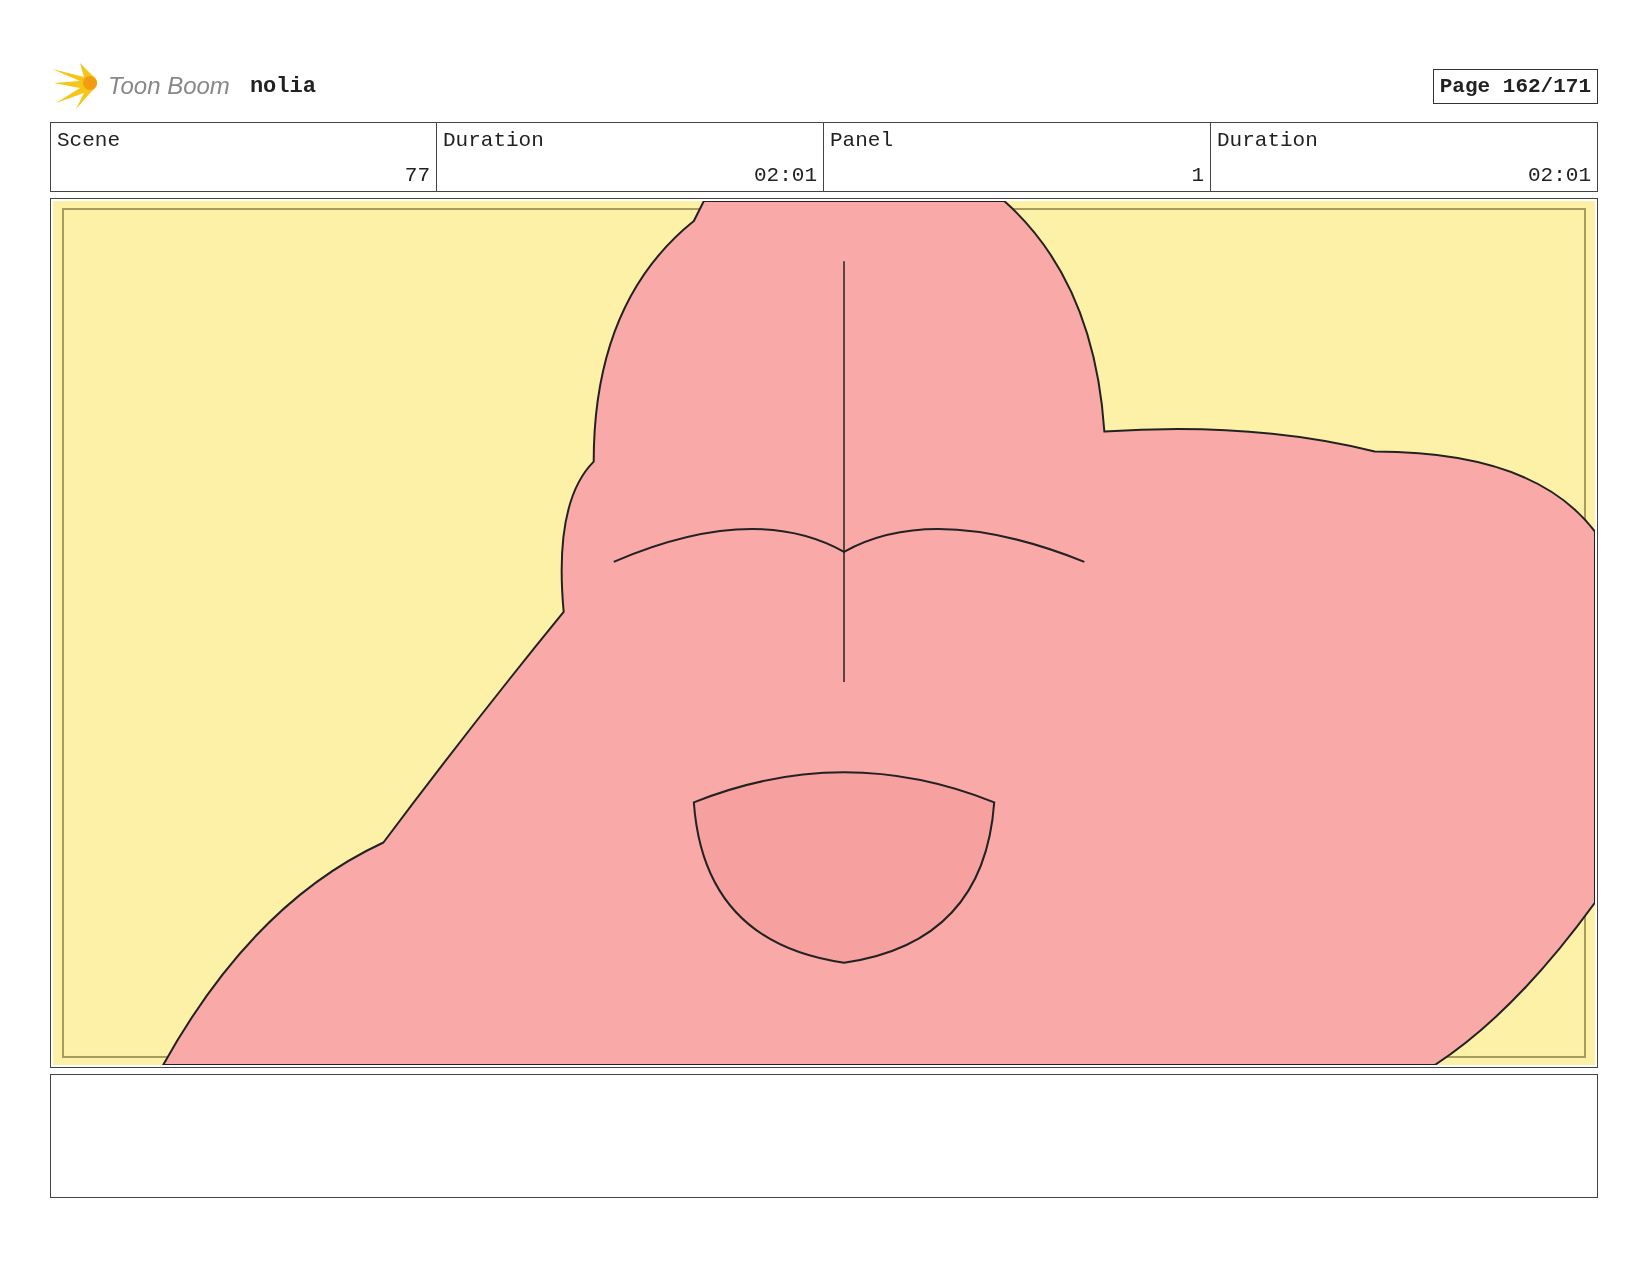 The image size is (1648, 1276). I want to click on field-value: 77, so click(417, 175).